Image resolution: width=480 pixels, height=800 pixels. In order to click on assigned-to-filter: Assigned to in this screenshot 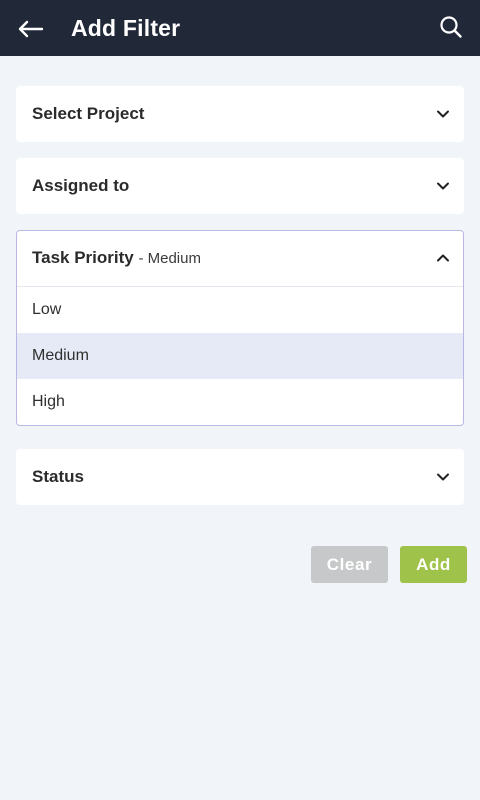, I will do `click(240, 186)`.